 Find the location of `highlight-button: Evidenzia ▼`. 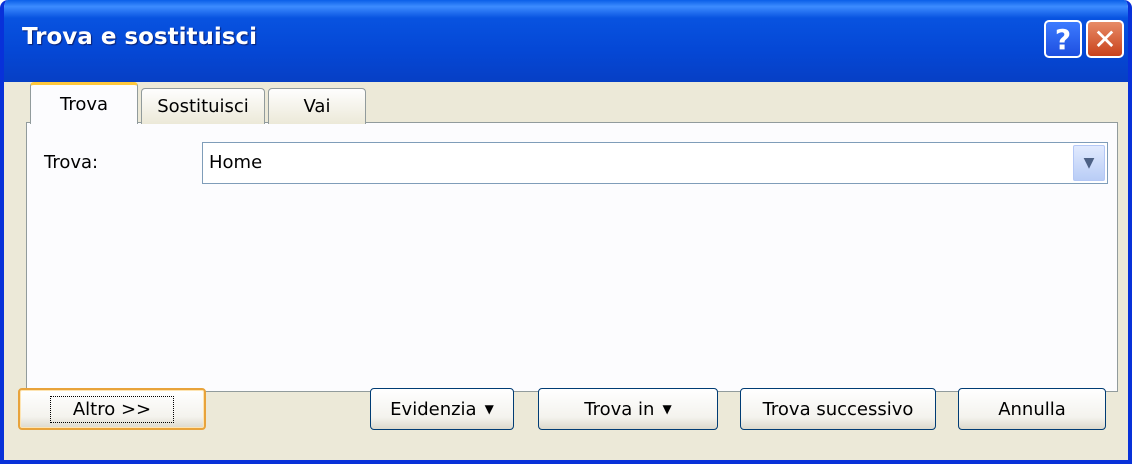

highlight-button: Evidenzia ▼ is located at coordinates (442, 409).